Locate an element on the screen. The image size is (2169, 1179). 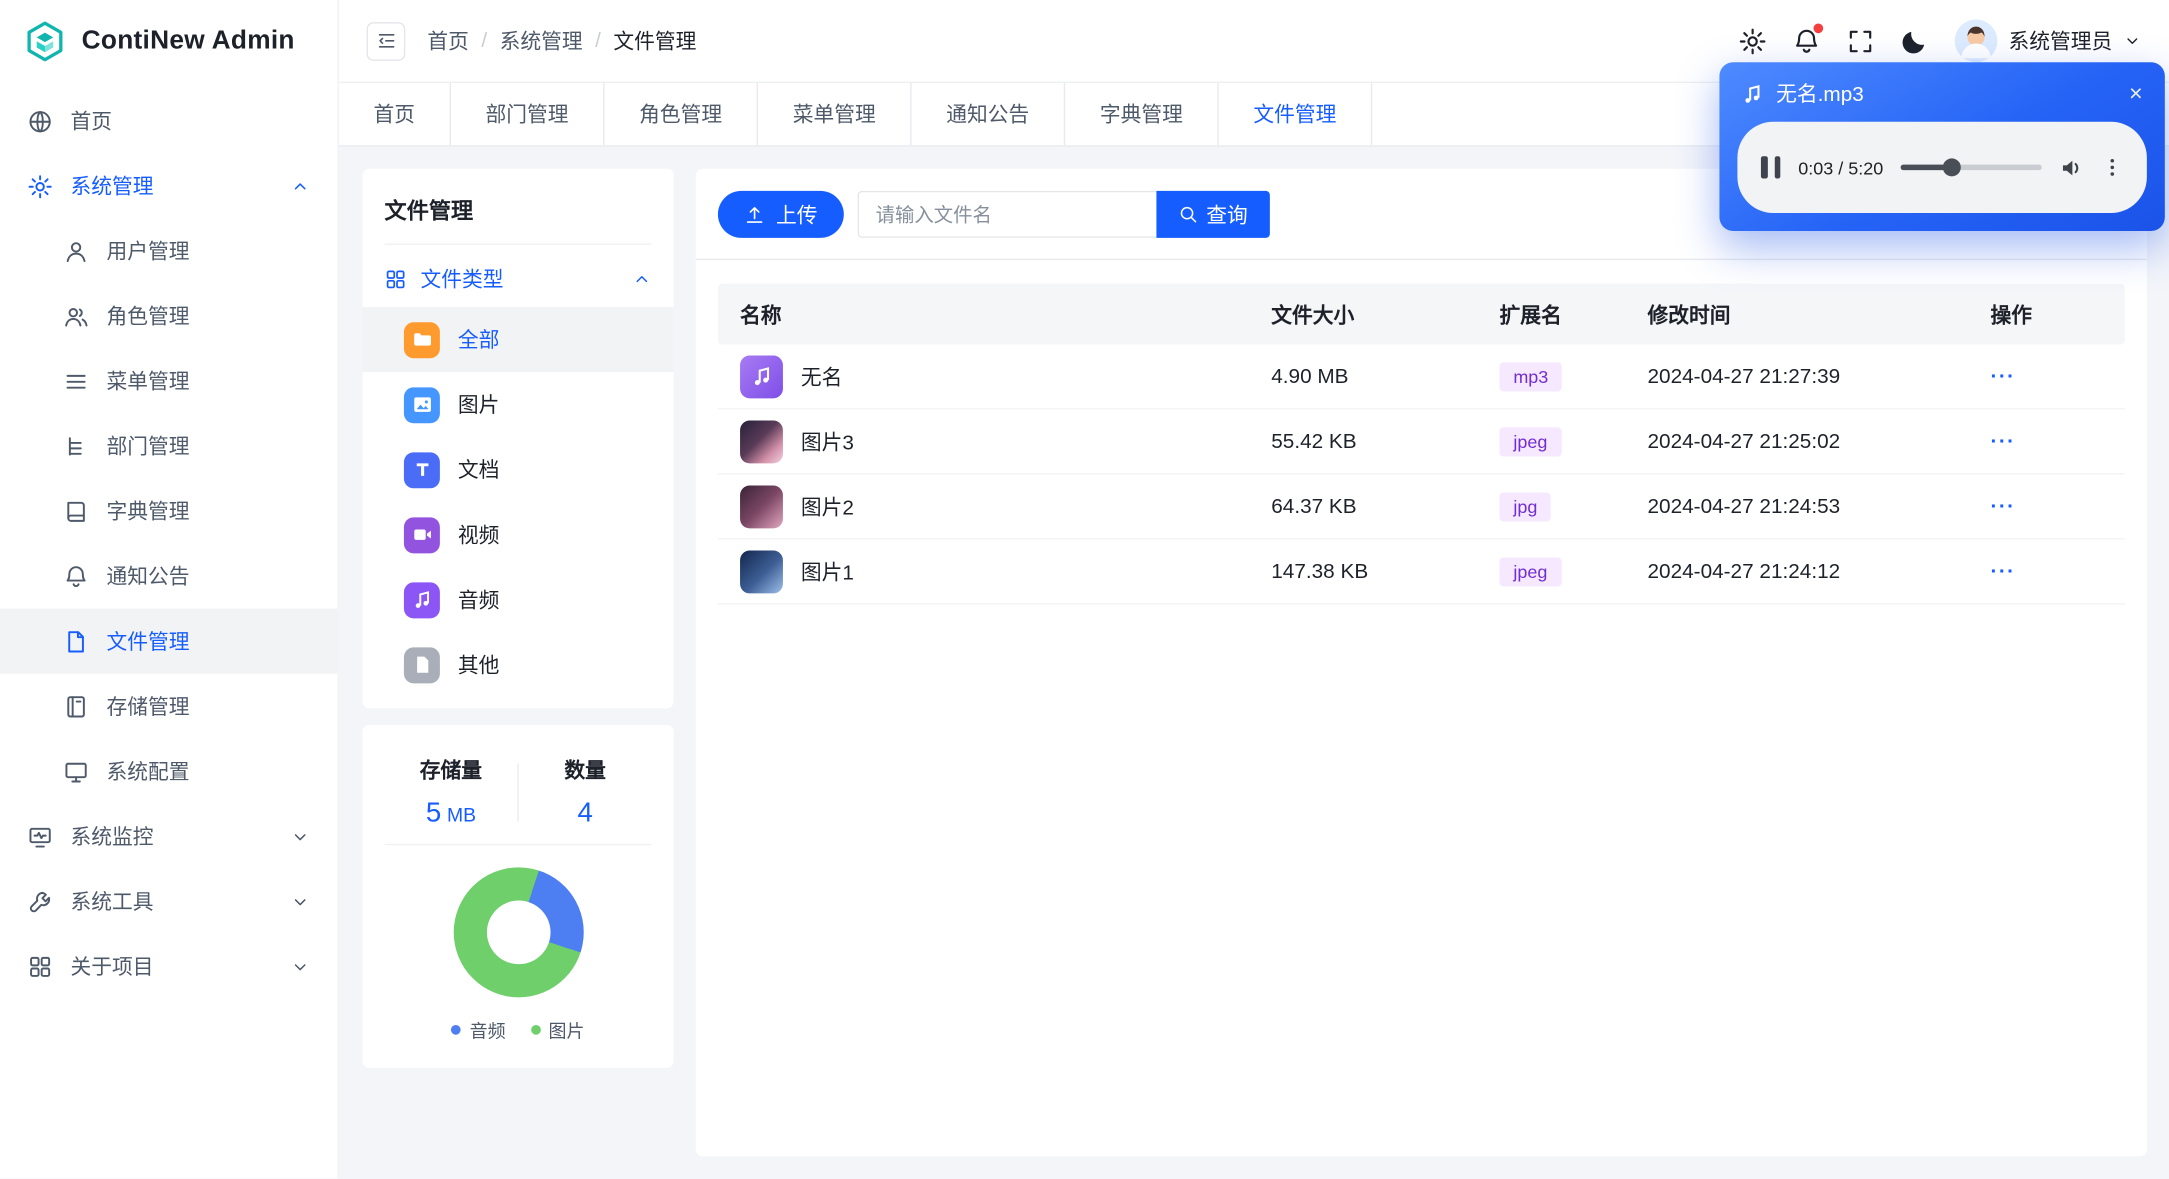
file-type-label: 音频 is located at coordinates (478, 601).